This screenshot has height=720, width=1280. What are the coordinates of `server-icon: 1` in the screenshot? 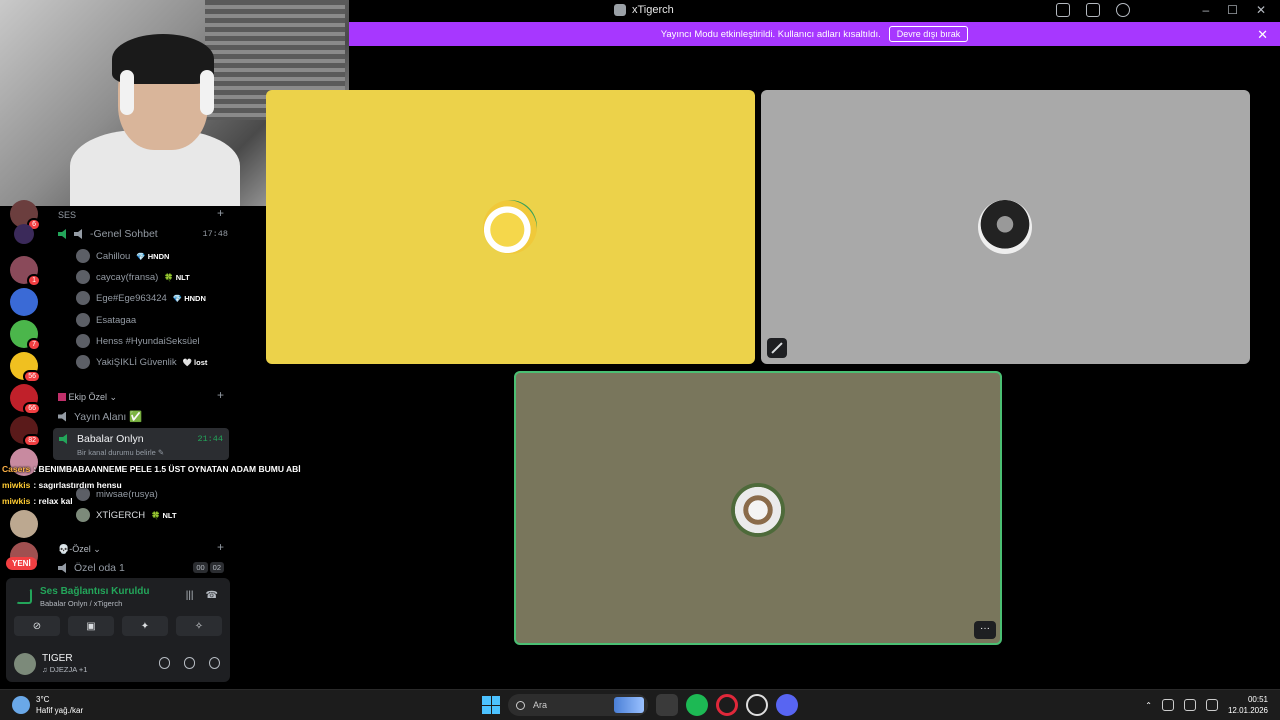 It's located at (25, 271).